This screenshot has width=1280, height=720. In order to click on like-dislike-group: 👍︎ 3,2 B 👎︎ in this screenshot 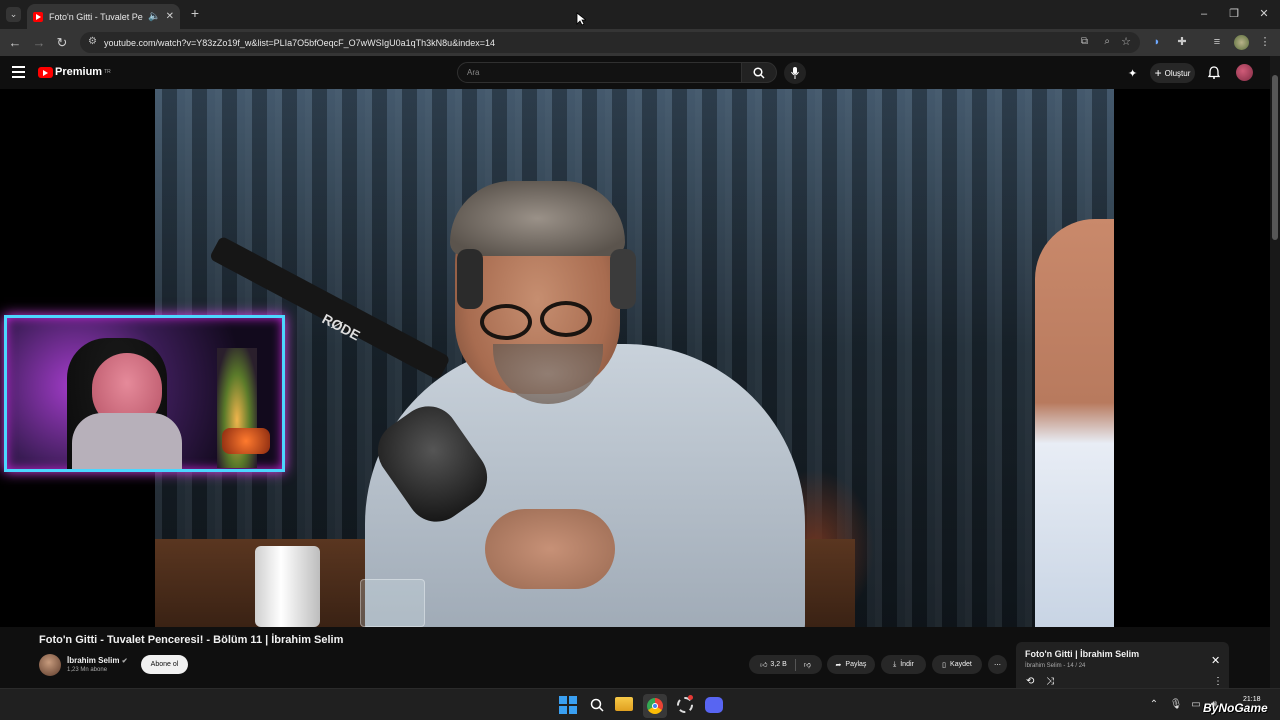, I will do `click(785, 664)`.